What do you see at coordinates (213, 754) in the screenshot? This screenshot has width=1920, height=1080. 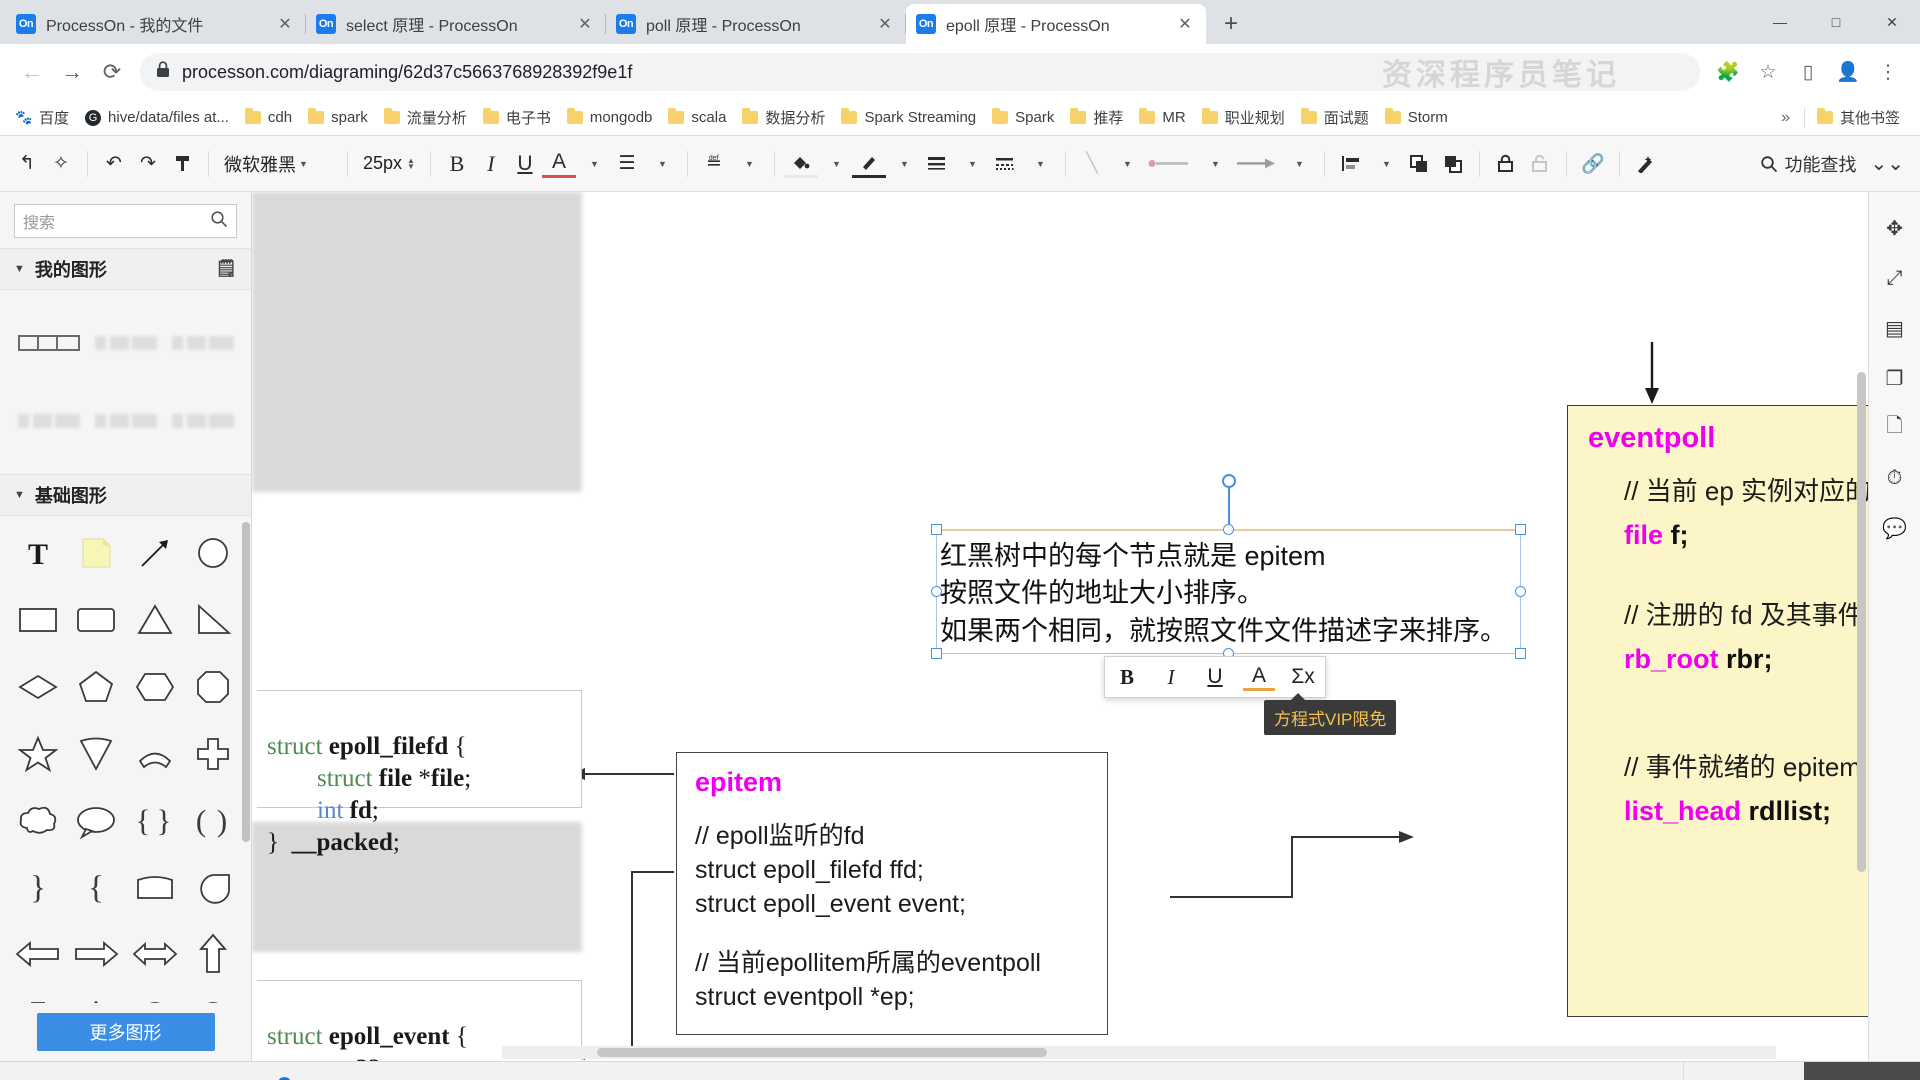 I see `shape-cross-icon` at bounding box center [213, 754].